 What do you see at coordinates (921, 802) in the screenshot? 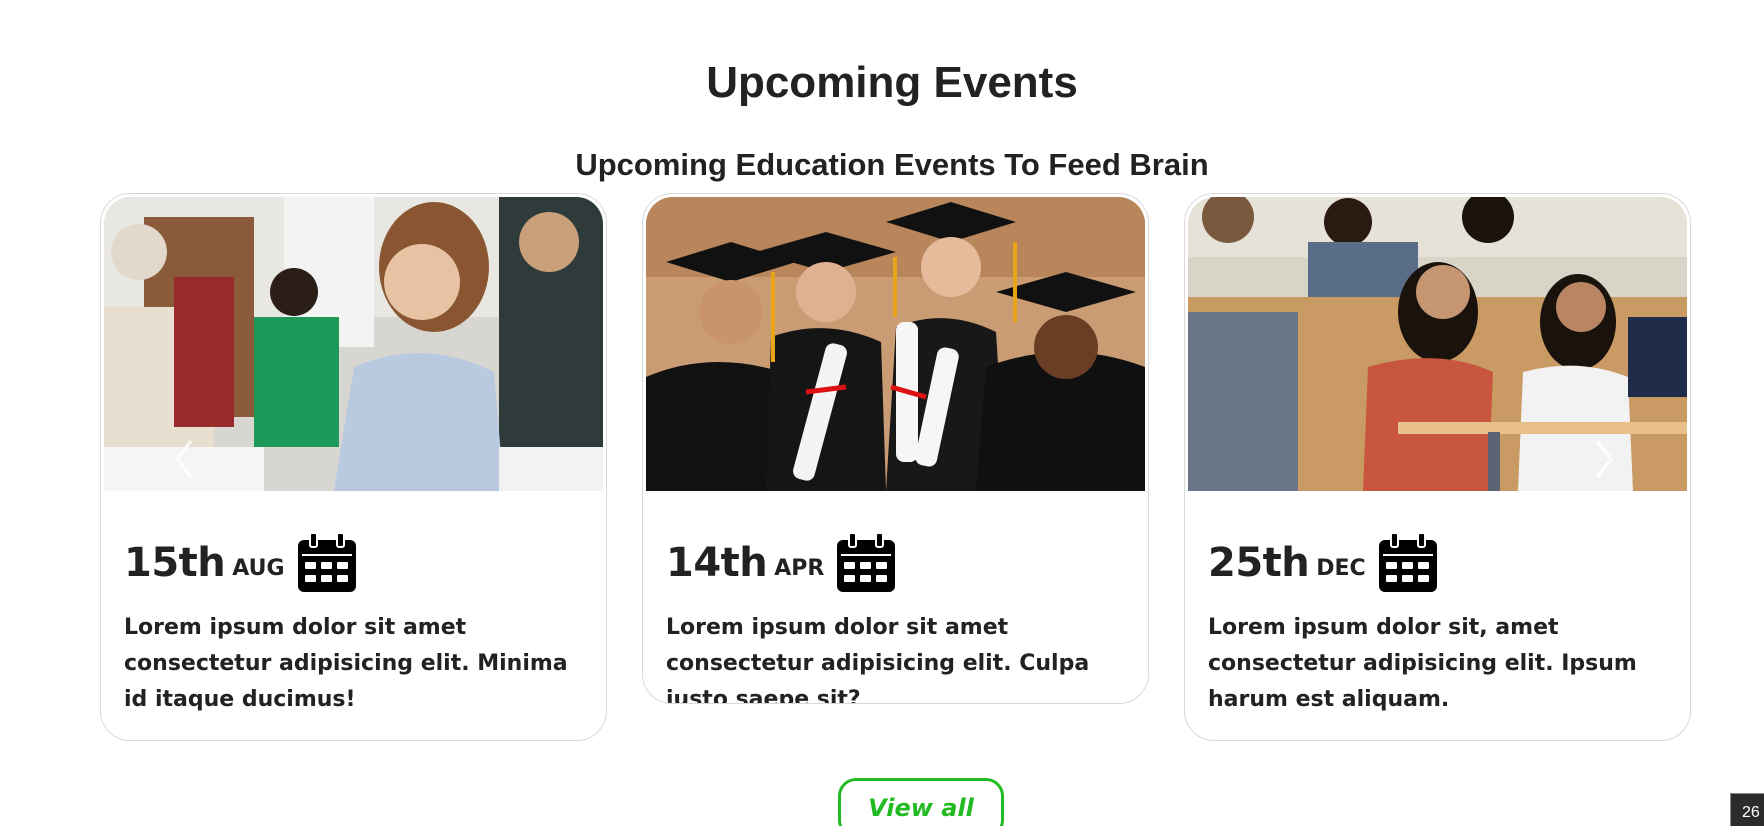
I see `view-all-button: View all` at bounding box center [921, 802].